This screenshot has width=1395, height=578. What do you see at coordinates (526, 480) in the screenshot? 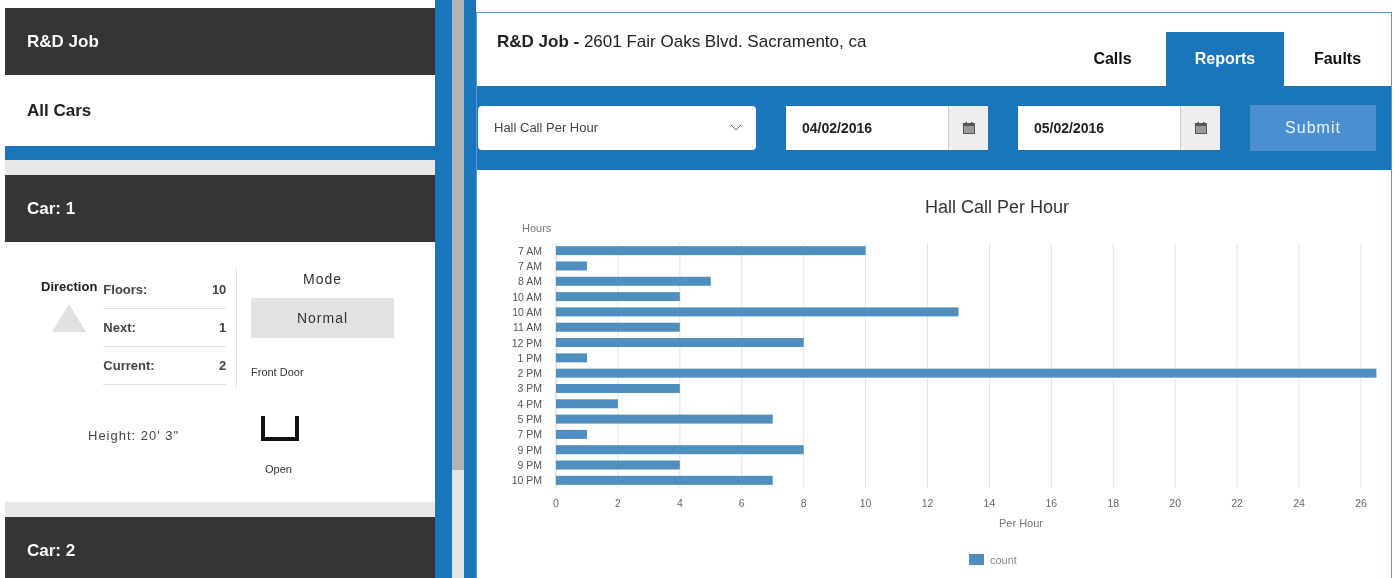
I see `axis-label: 10 PM` at bounding box center [526, 480].